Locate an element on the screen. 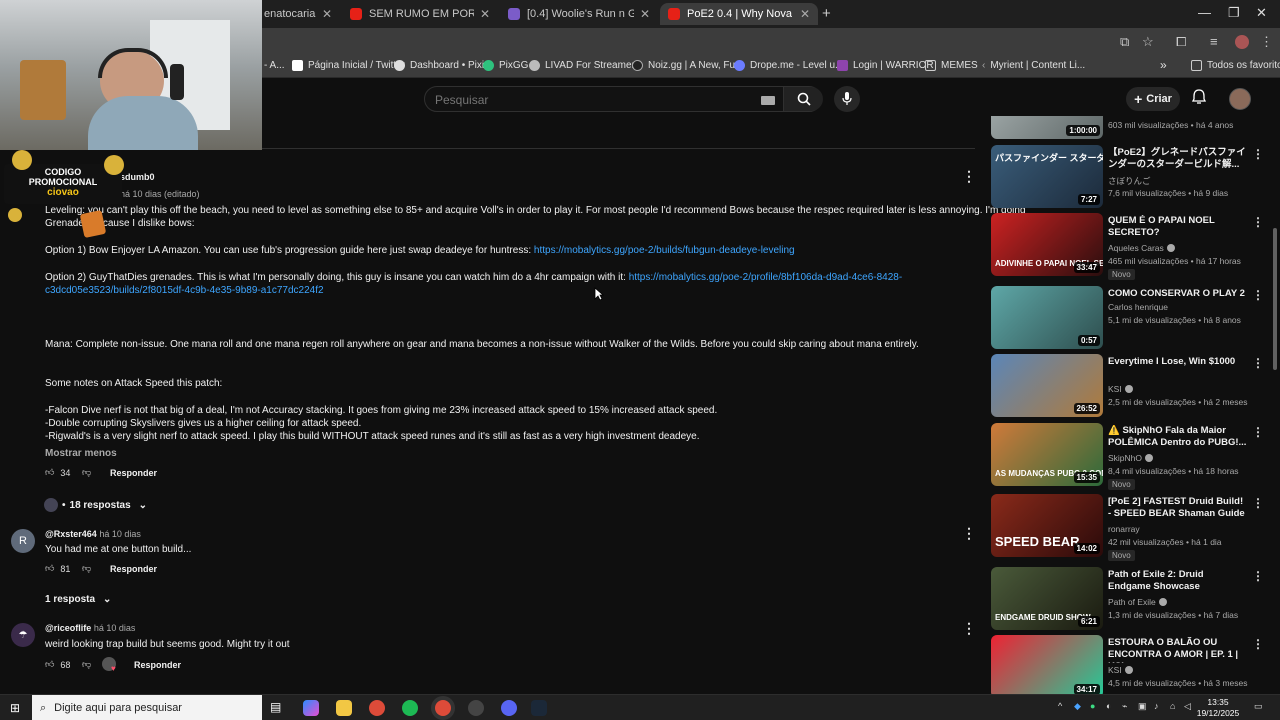 The image size is (1280, 720). channel-name: SkipNhO is located at coordinates (1131, 458).